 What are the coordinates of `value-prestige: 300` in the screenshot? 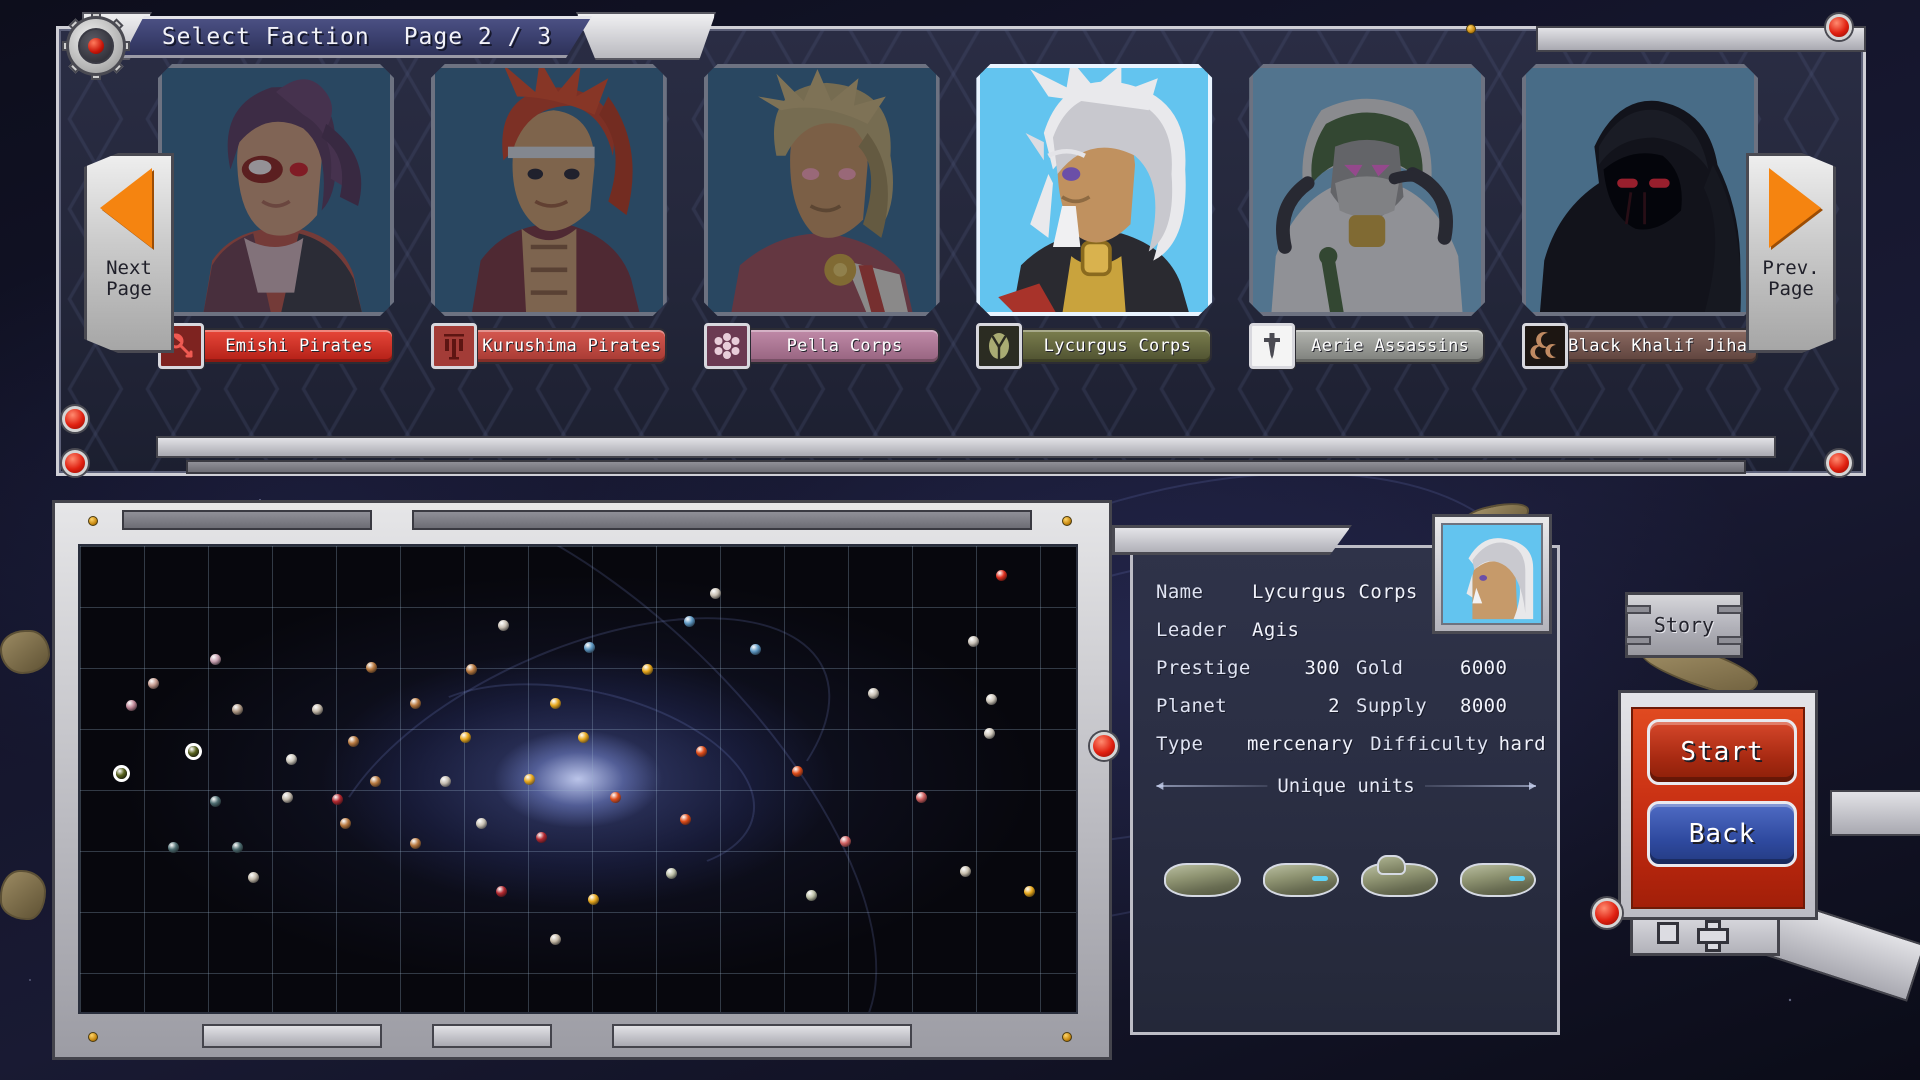 It's located at (1322, 668).